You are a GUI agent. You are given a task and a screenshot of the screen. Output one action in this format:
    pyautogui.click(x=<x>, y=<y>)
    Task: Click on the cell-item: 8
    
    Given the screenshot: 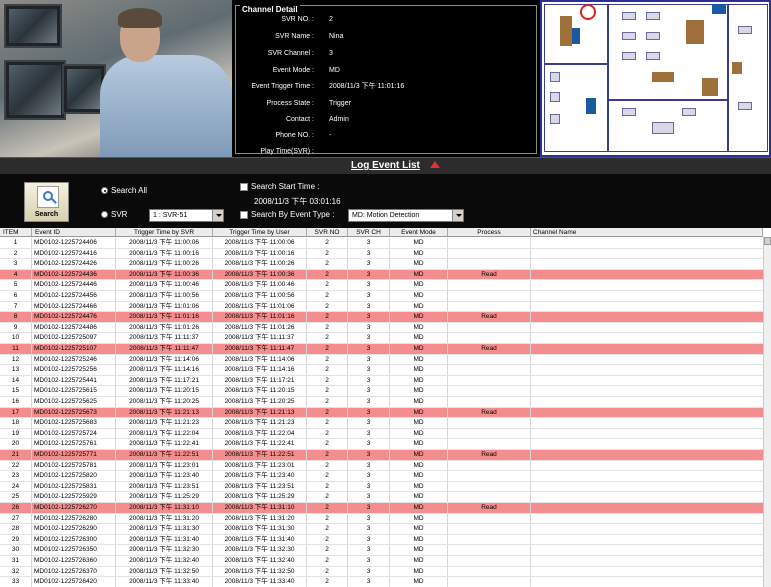 What is the action you would take?
    pyautogui.click(x=16, y=317)
    